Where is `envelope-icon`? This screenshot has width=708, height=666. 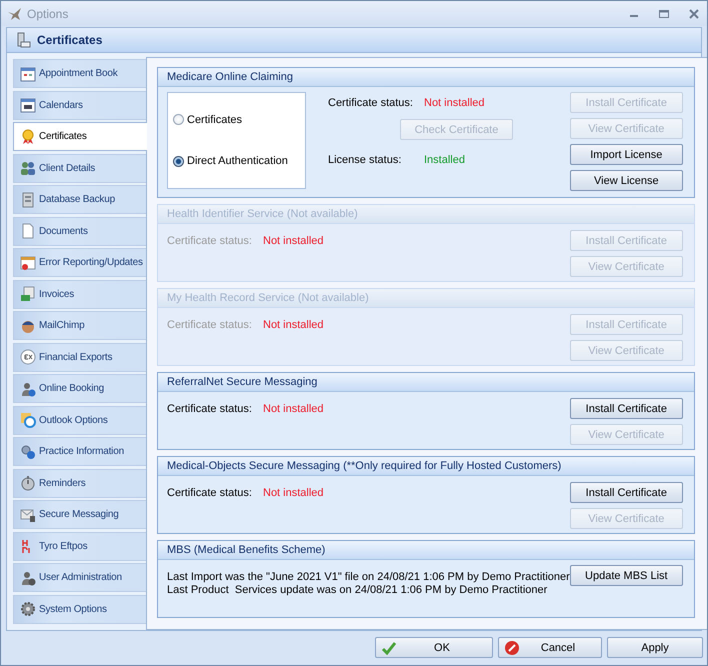
envelope-icon is located at coordinates (28, 514).